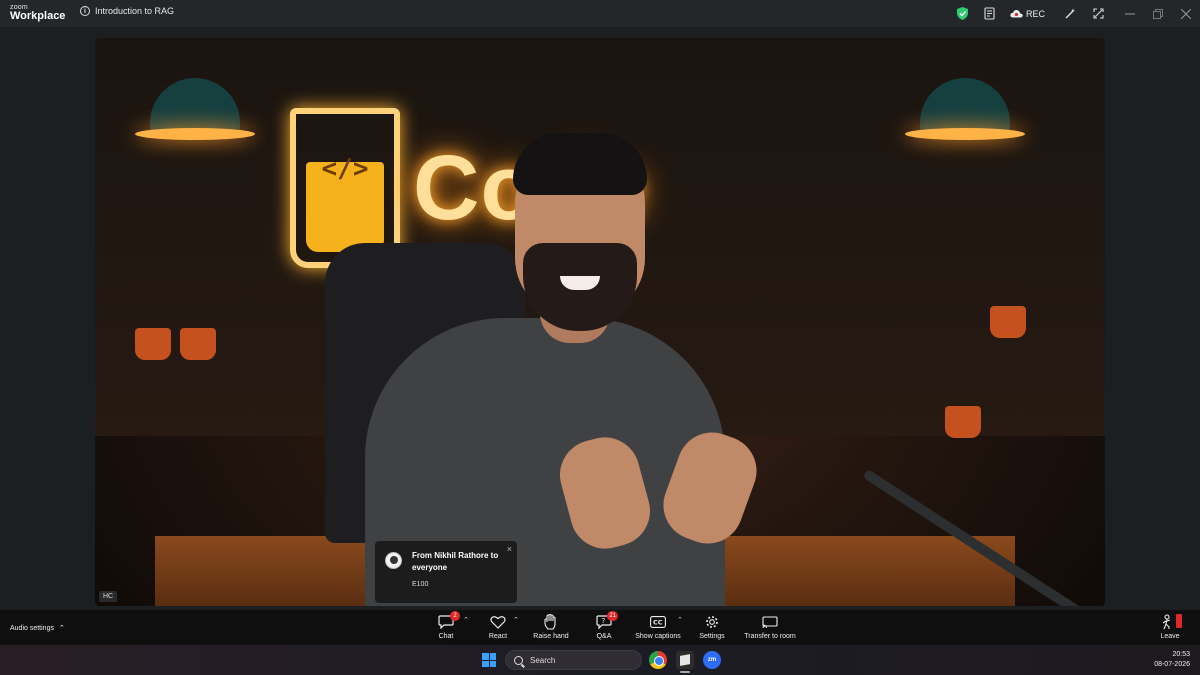 Image resolution: width=1200 pixels, height=675 pixels. I want to click on chat-message: E100, so click(420, 584).